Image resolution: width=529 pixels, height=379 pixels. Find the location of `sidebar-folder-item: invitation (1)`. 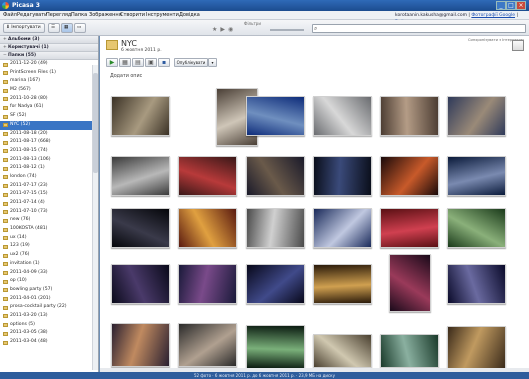

sidebar-folder-item: invitation (1) is located at coordinates (49, 264).